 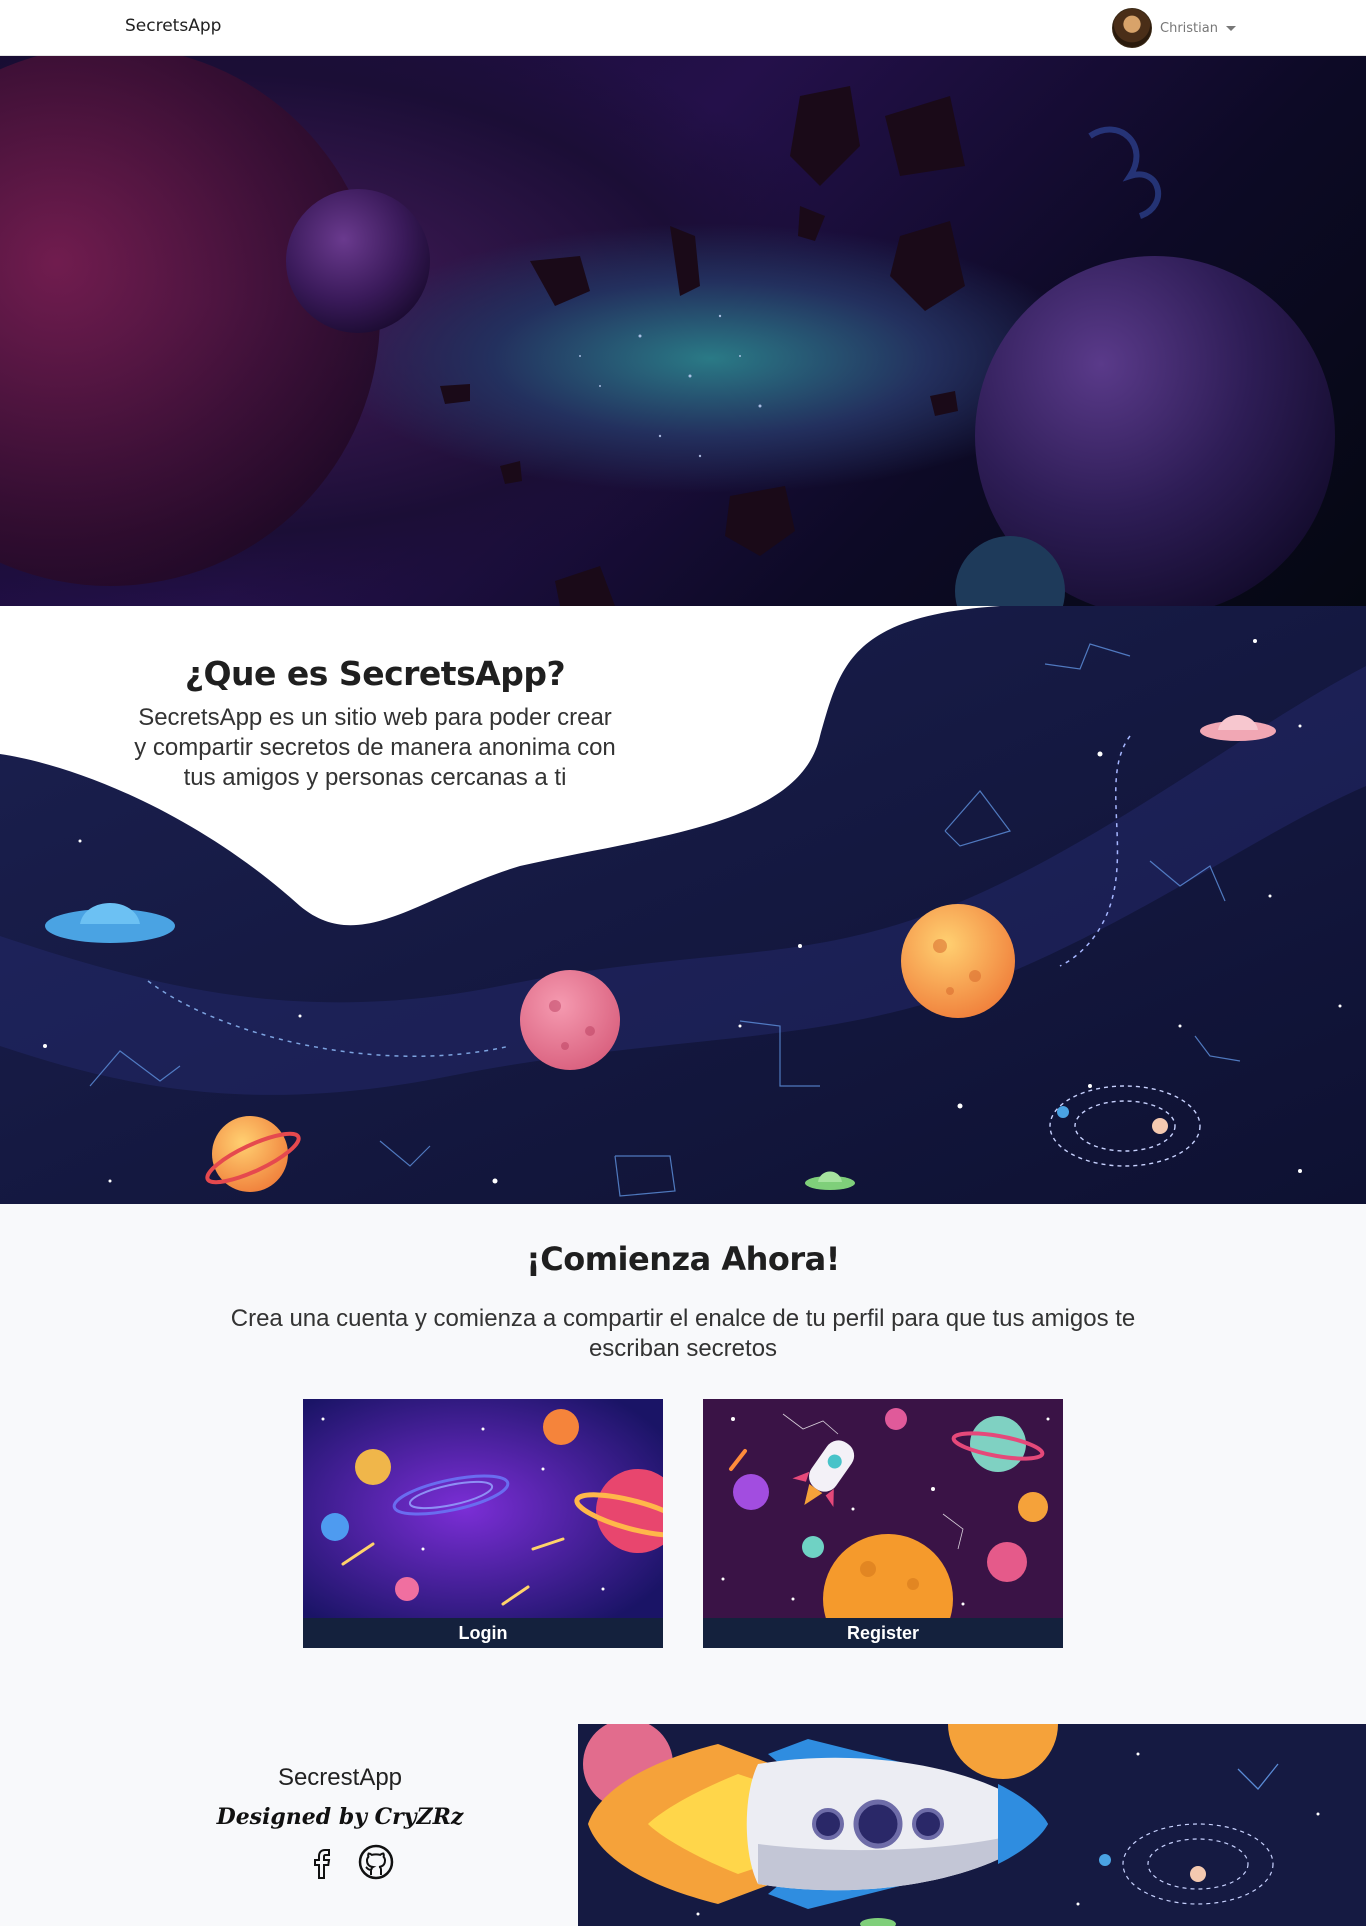 I want to click on avatar, so click(x=1132, y=28).